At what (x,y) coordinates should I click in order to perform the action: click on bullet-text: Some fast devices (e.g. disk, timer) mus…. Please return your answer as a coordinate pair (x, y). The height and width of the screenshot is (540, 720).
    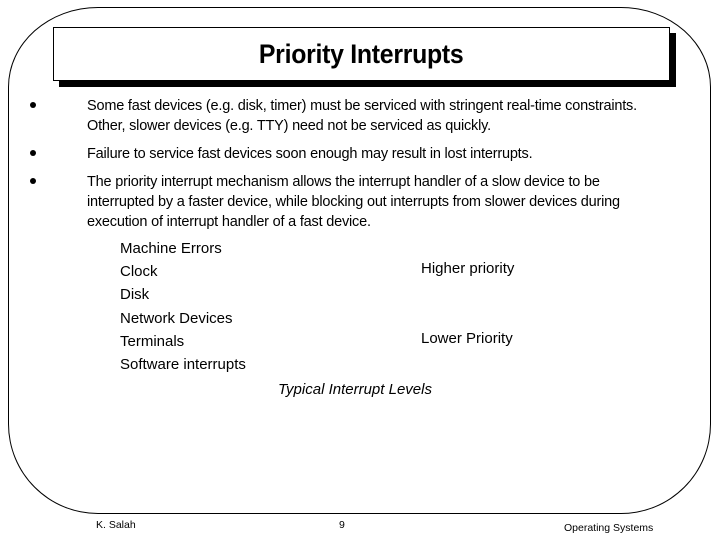
    Looking at the image, I should click on (362, 116).